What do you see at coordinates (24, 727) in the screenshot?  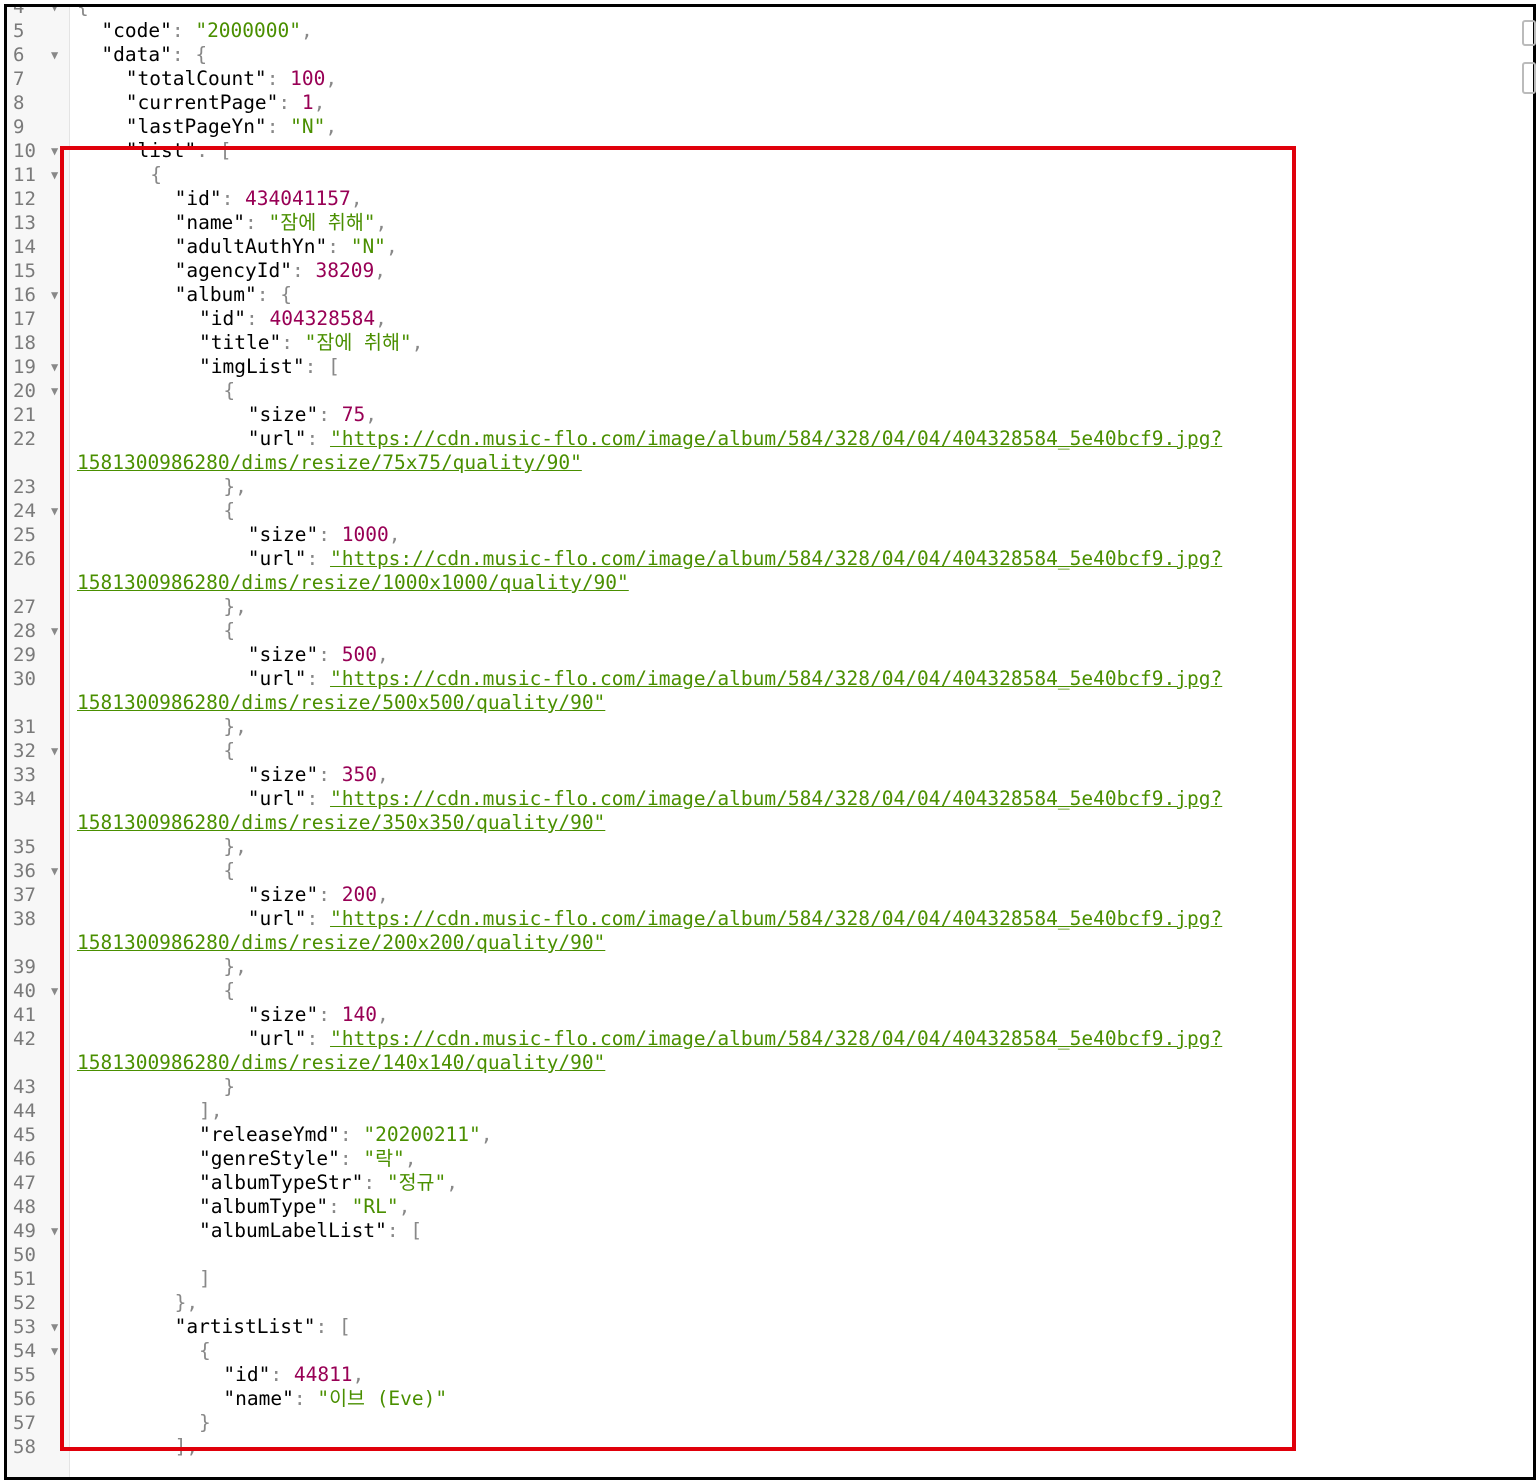 I see `line-number: 31` at bounding box center [24, 727].